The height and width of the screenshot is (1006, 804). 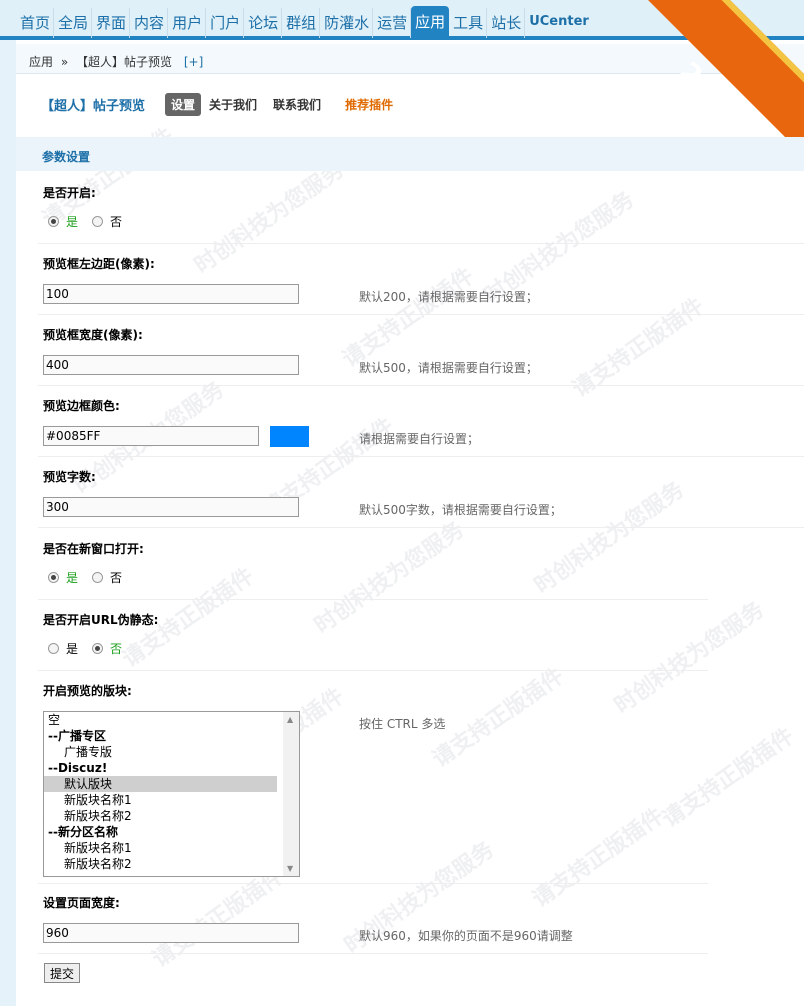 What do you see at coordinates (53, 648) in the screenshot?
I see `url-static-yes-radio` at bounding box center [53, 648].